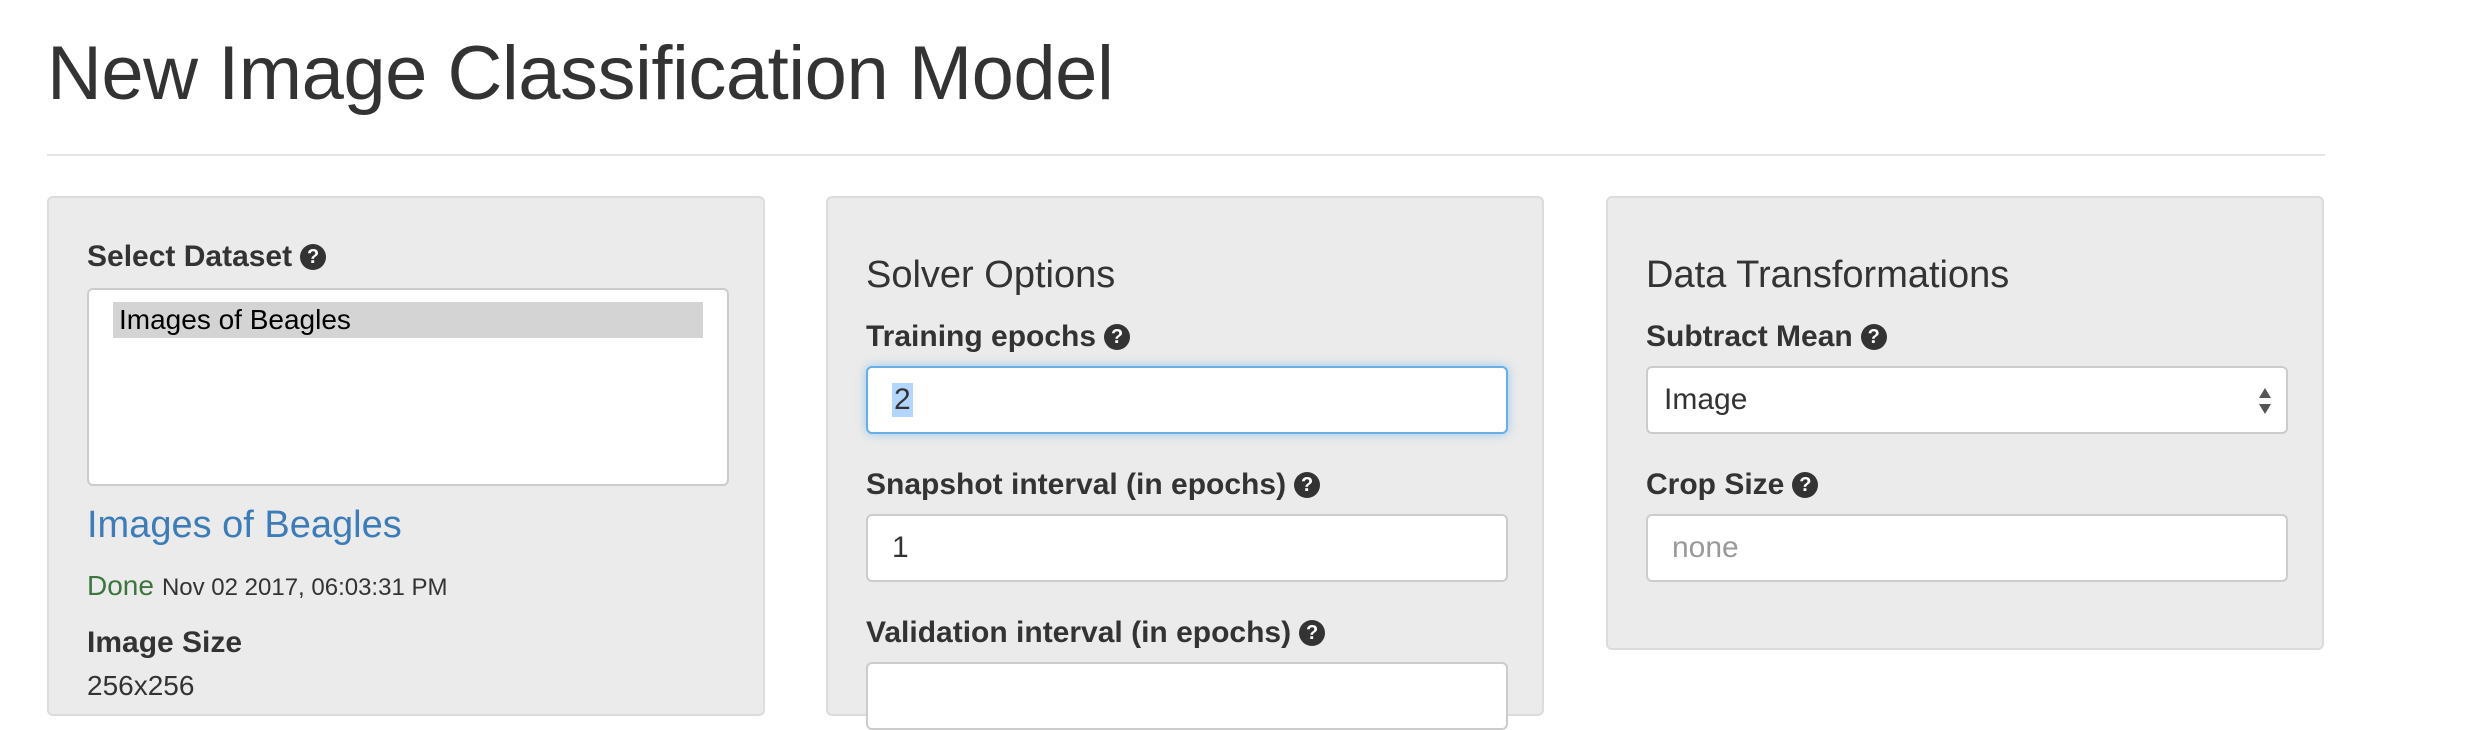 The image size is (2476, 730). I want to click on crop-size-label: Crop Size ?, so click(1732, 485).